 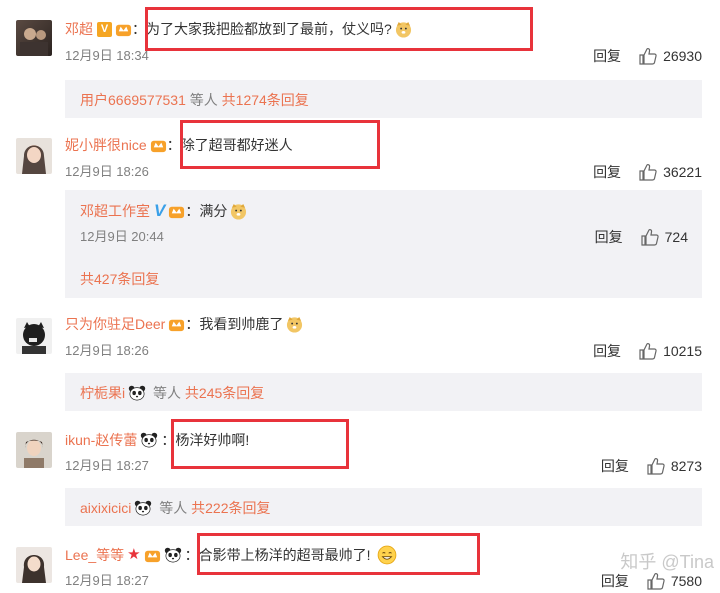 What do you see at coordinates (682, 172) in the screenshot?
I see `like-count: 36221` at bounding box center [682, 172].